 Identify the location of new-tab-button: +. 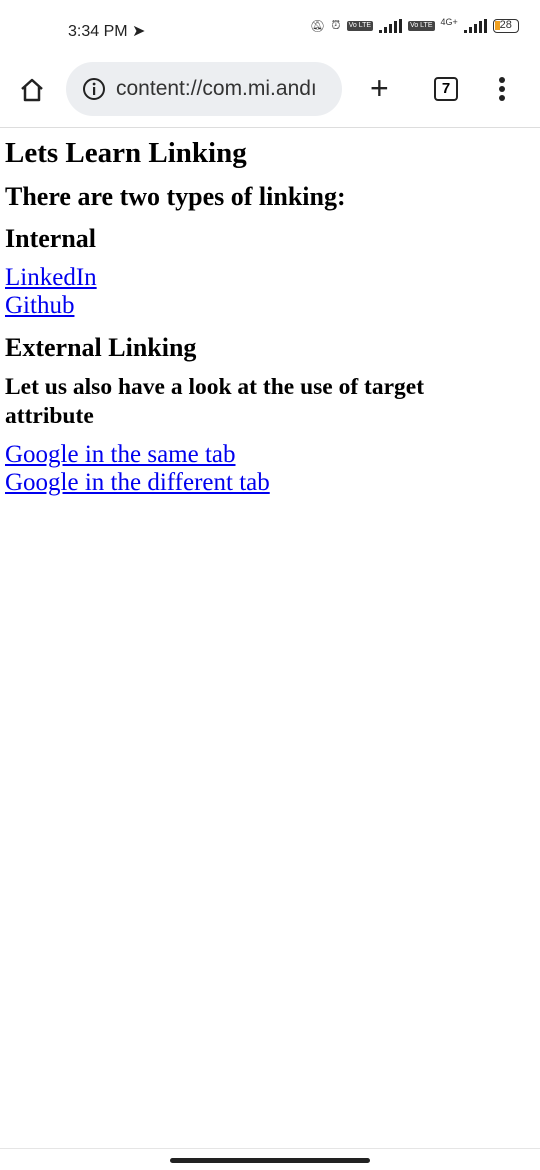
(379, 88).